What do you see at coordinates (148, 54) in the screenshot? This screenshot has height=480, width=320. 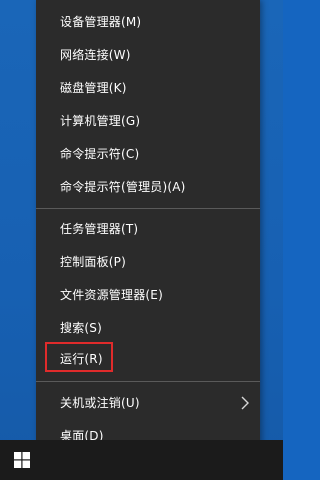 I see `menu-item-network-connections: 网络连接(W)` at bounding box center [148, 54].